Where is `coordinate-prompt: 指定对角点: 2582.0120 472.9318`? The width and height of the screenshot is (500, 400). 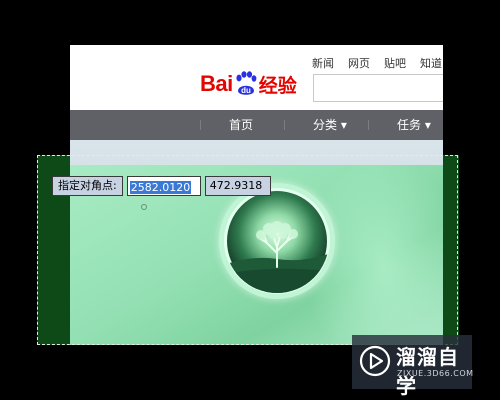 coordinate-prompt: 指定对角点: 2582.0120 472.9318 is located at coordinates (161, 186).